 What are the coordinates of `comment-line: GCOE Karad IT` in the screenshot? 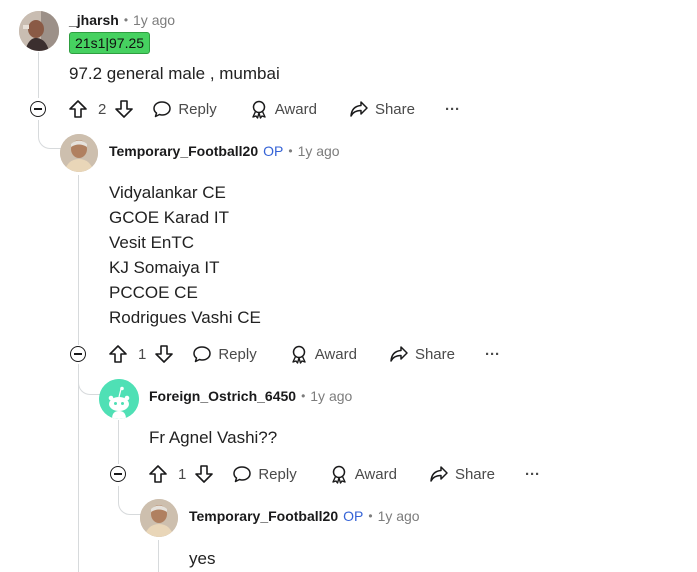 It's located at (169, 217).